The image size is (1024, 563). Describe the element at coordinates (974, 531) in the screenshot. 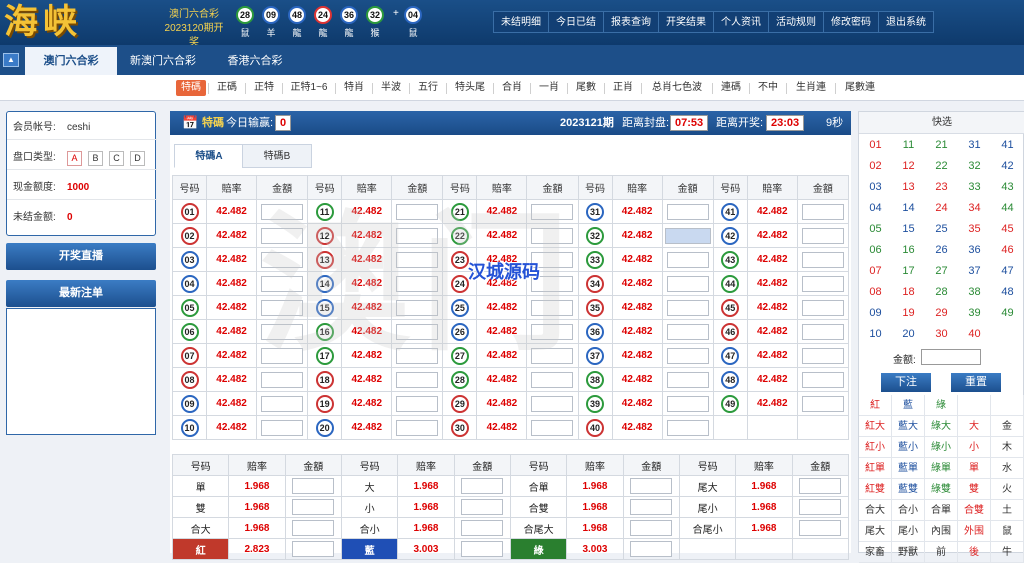

I see `quick-group-option: 外围` at that location.